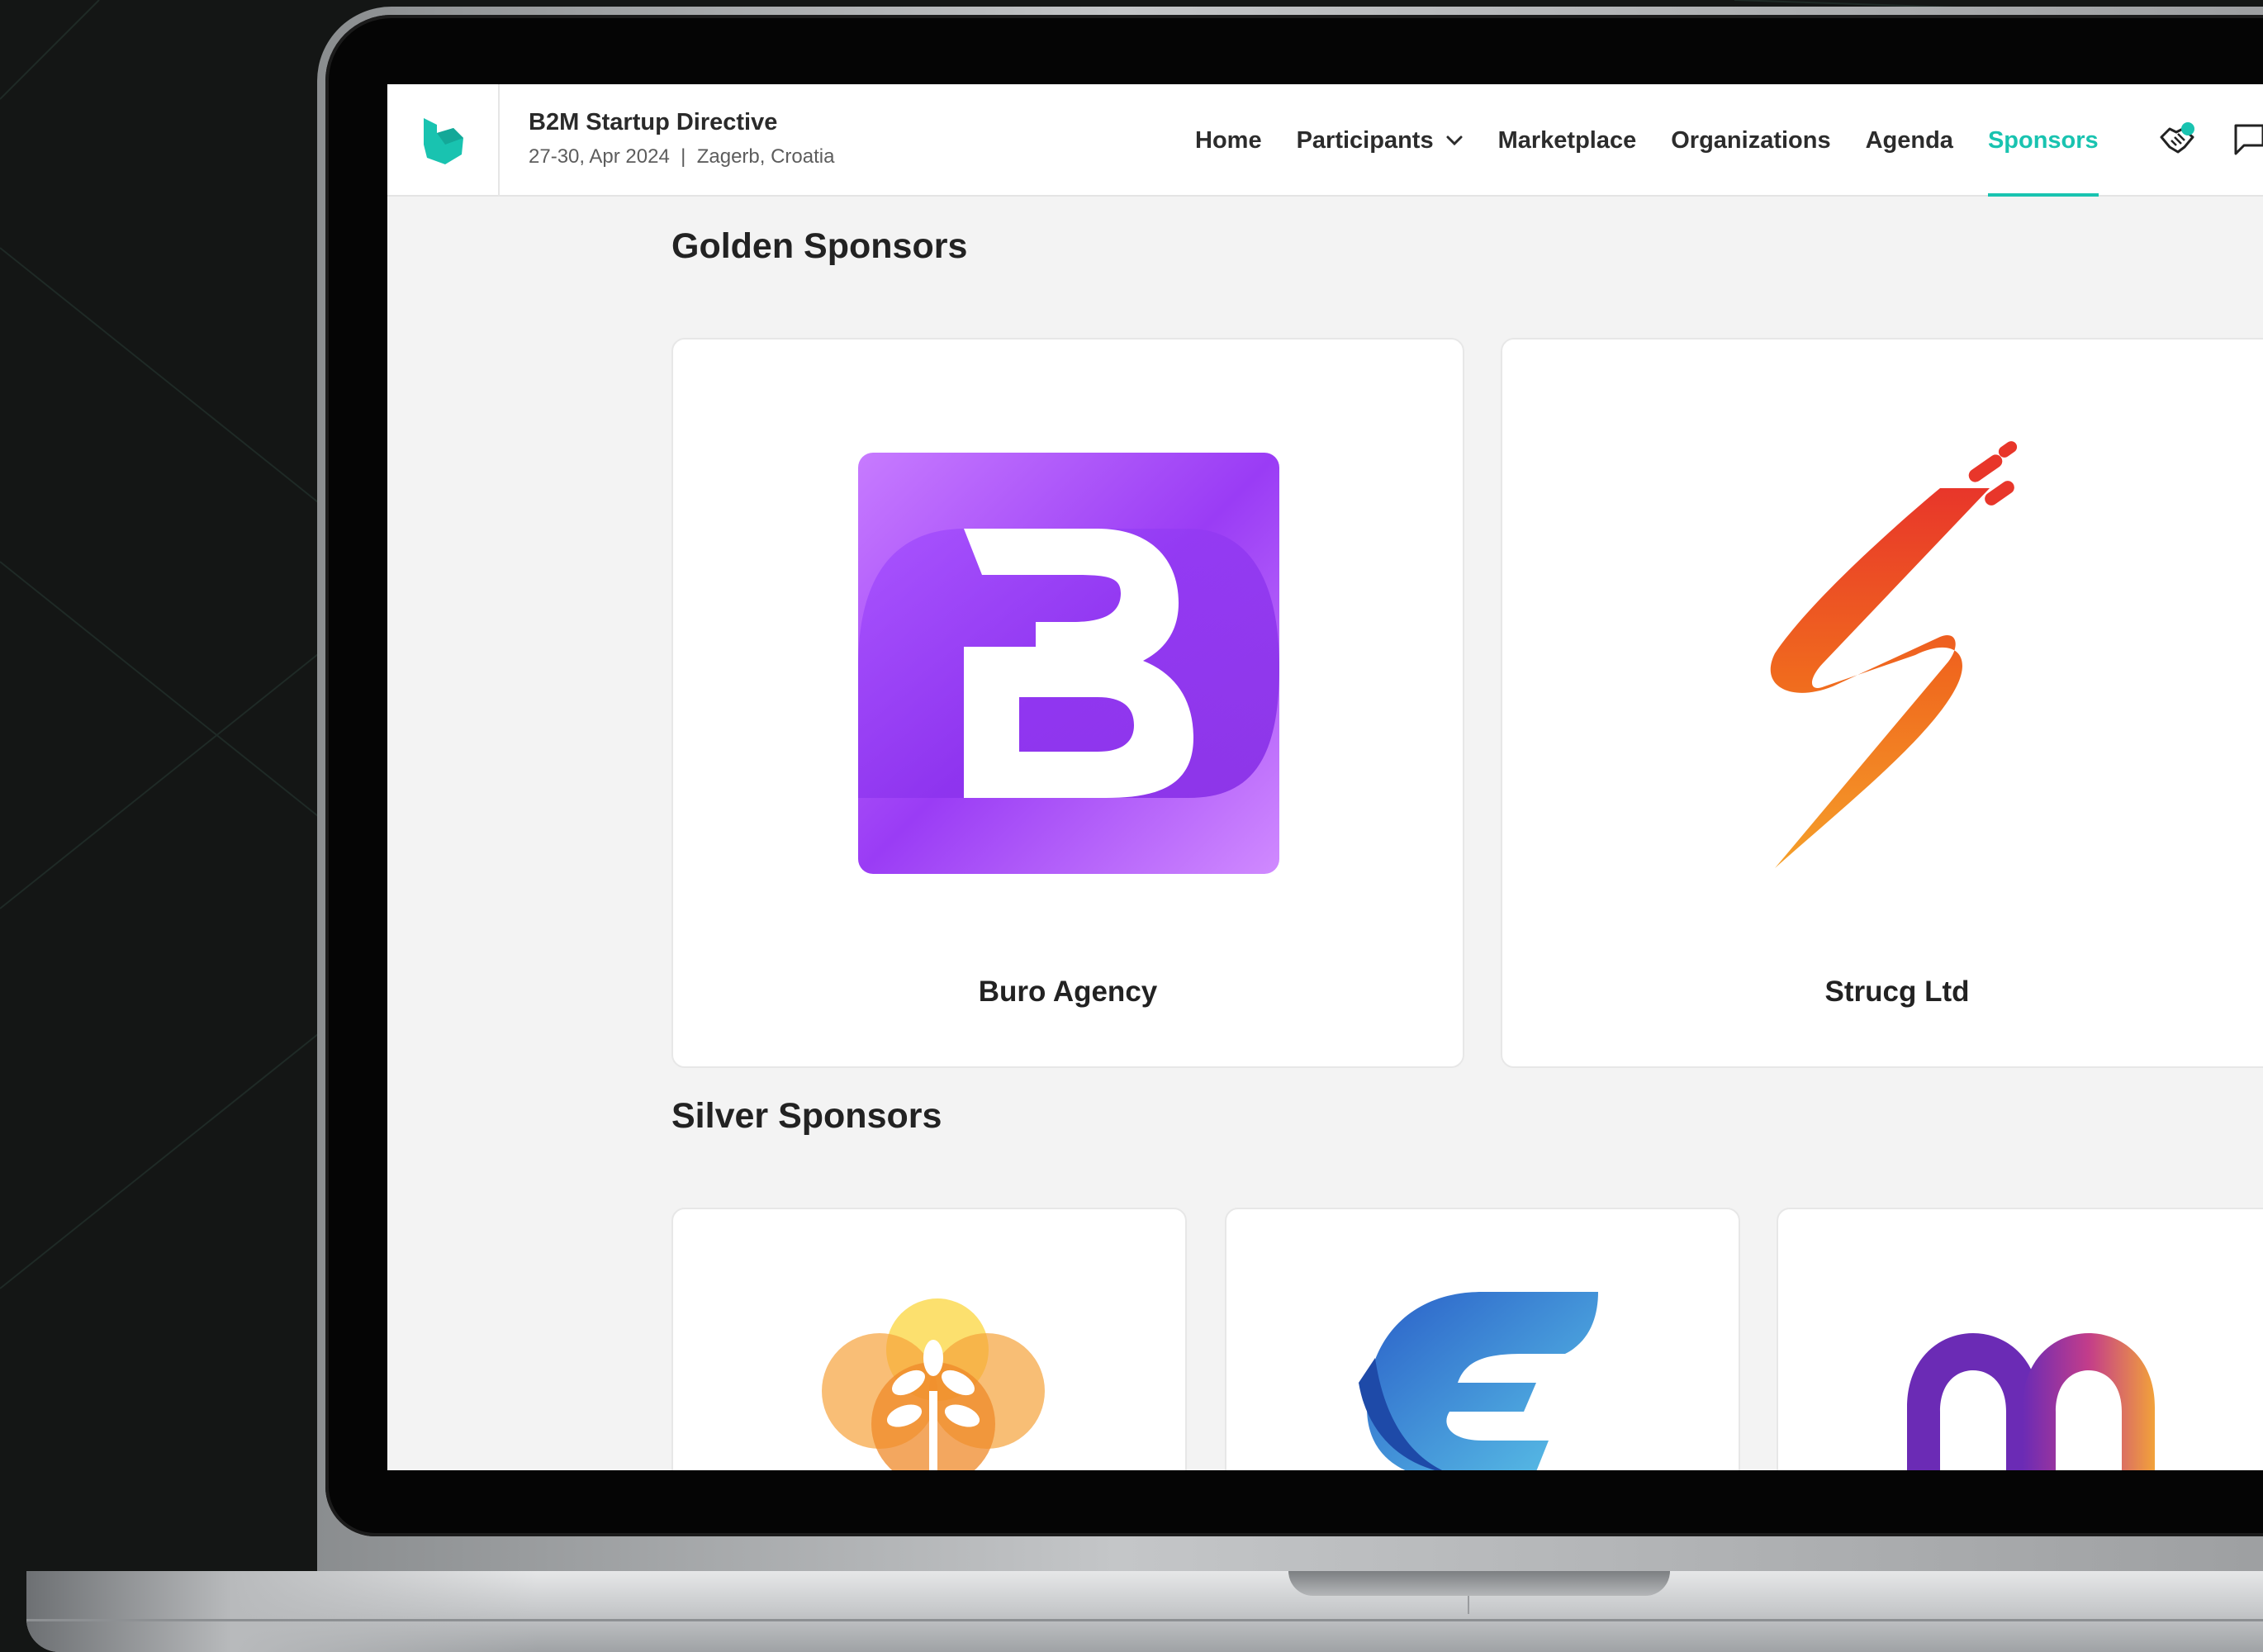  Describe the element at coordinates (1567, 140) in the screenshot. I see `nav-marketplace: Marketplace` at that location.